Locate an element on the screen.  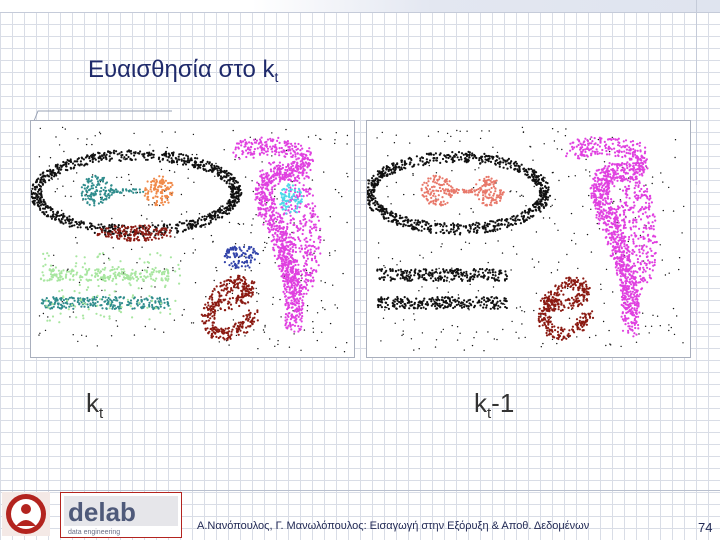
caption-left-subscript: t is located at coordinates (101, 413).